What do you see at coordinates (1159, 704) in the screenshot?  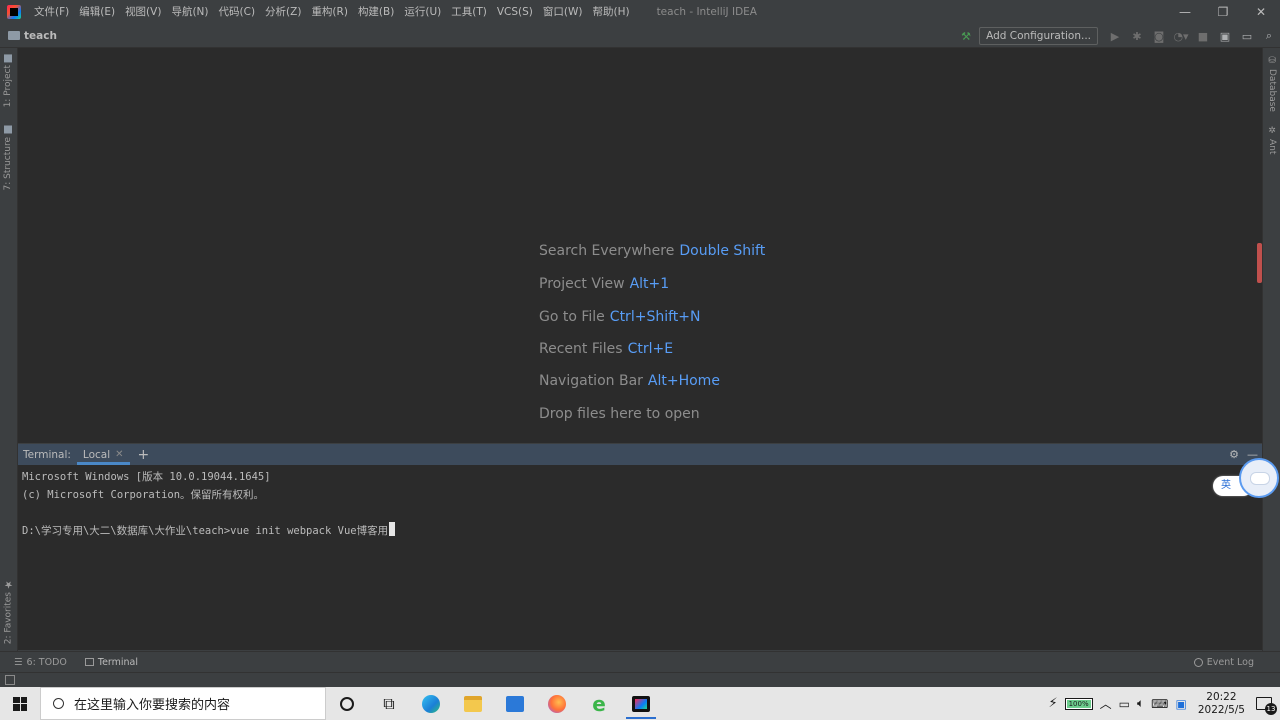 I see `ime-mode-icon: ⌨` at bounding box center [1159, 704].